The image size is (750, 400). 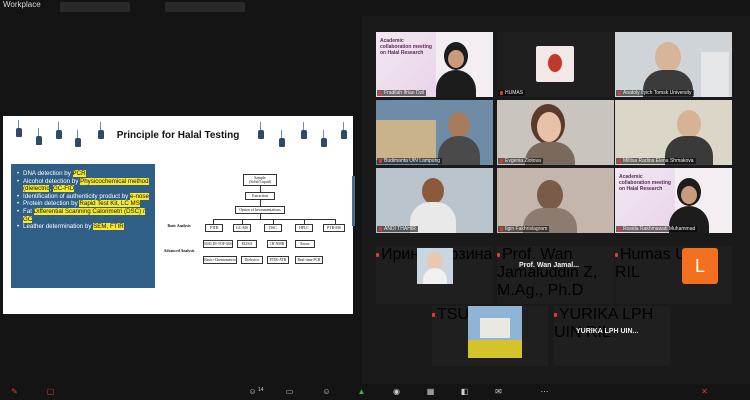 What do you see at coordinates (547, 272) in the screenshot?
I see `participant-name: Prof. Wan Jamaluddin Z, M.Ag., Ph.D` at bounding box center [547, 272].